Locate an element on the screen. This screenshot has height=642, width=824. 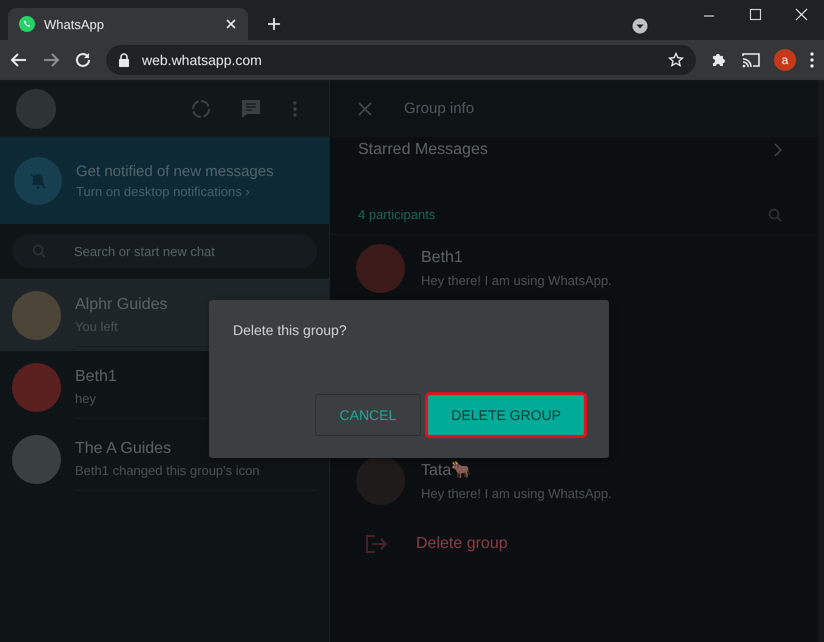
chat-name: Alphr Guides is located at coordinates (121, 305).